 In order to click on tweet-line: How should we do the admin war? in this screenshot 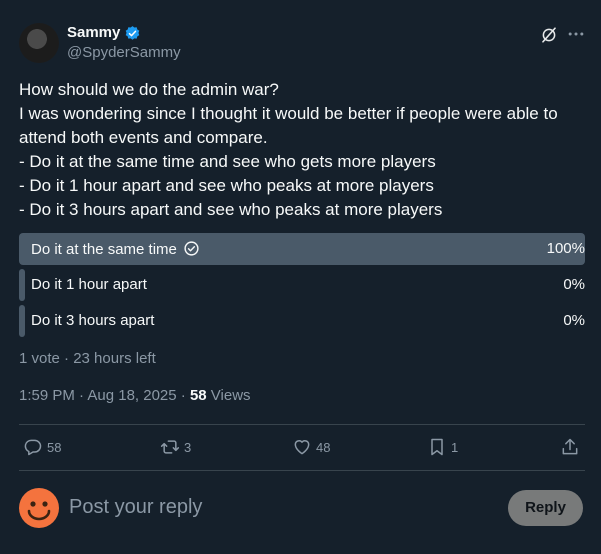, I will do `click(149, 89)`.